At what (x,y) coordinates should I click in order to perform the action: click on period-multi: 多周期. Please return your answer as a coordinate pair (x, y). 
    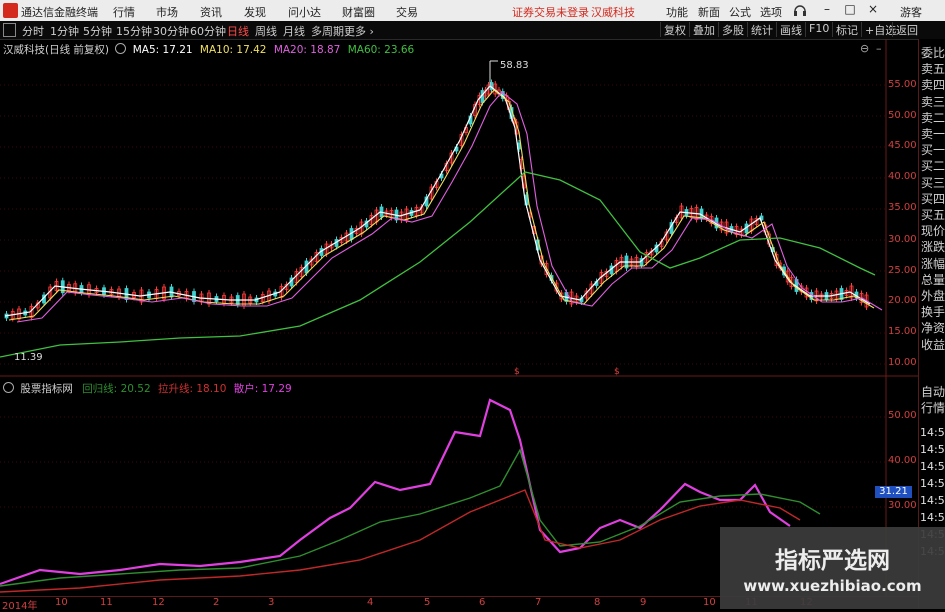
    Looking at the image, I should click on (327, 31).